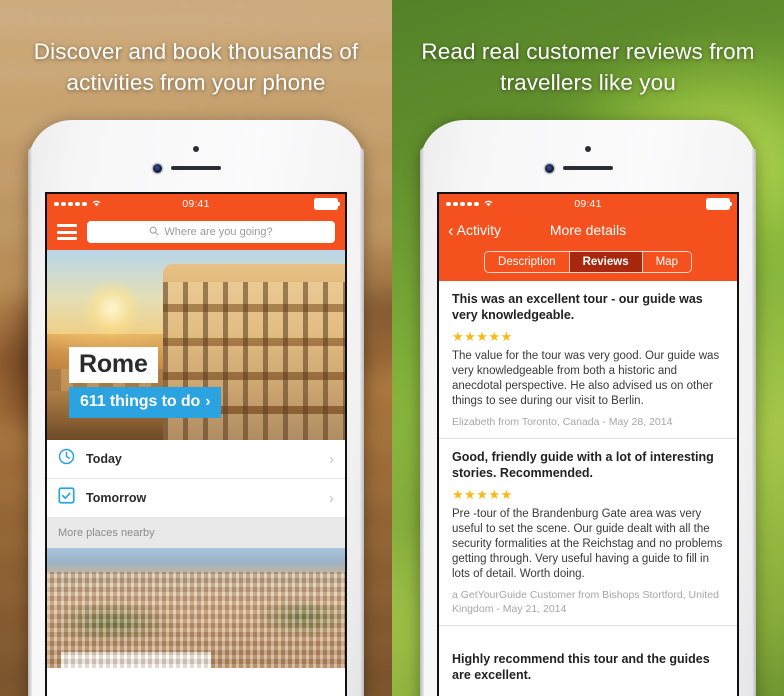 The image size is (784, 696). I want to click on search-input: Where are you going?, so click(211, 232).